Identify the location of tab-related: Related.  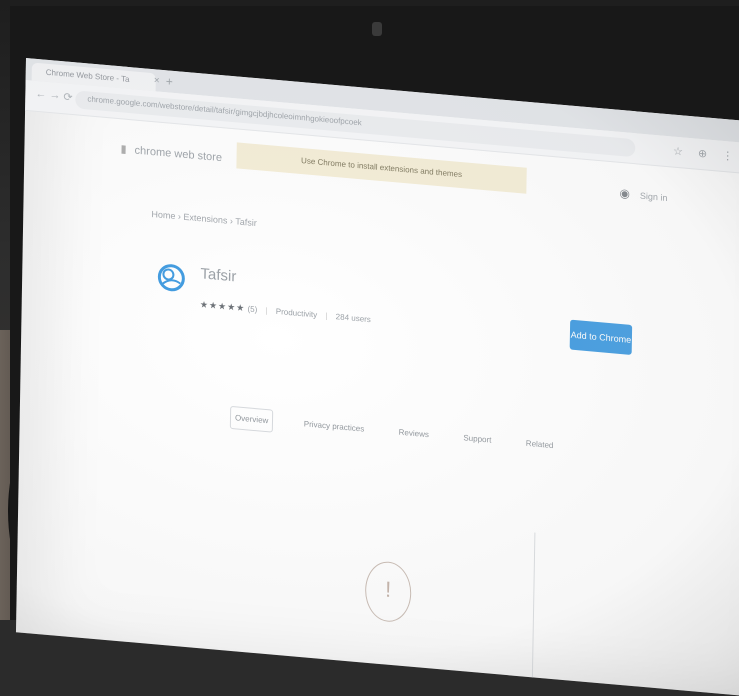
(540, 444).